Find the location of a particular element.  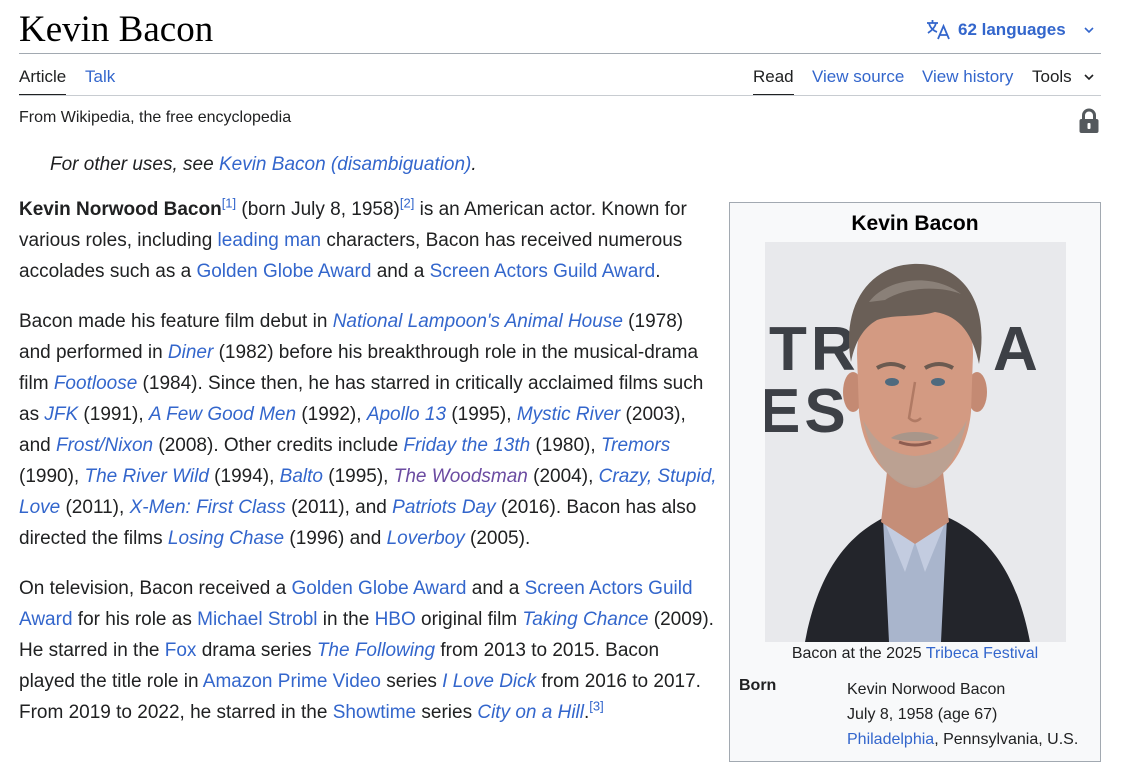

tabs-divider is located at coordinates (560, 95).